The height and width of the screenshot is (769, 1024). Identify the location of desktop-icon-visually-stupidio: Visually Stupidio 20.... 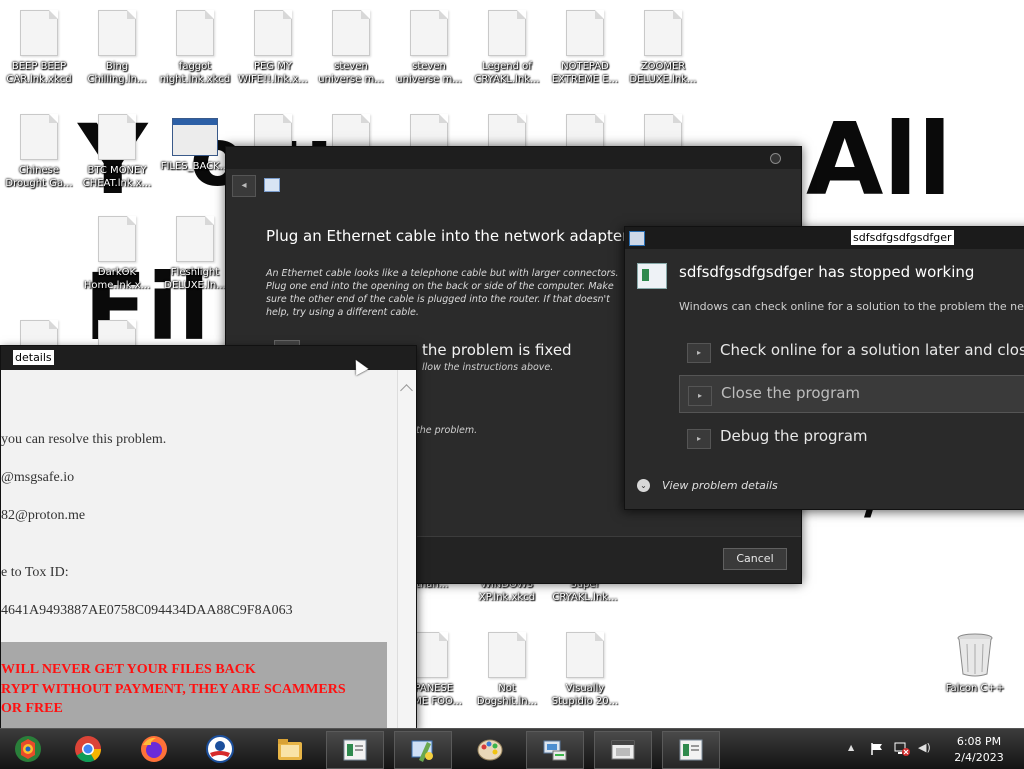
(585, 667).